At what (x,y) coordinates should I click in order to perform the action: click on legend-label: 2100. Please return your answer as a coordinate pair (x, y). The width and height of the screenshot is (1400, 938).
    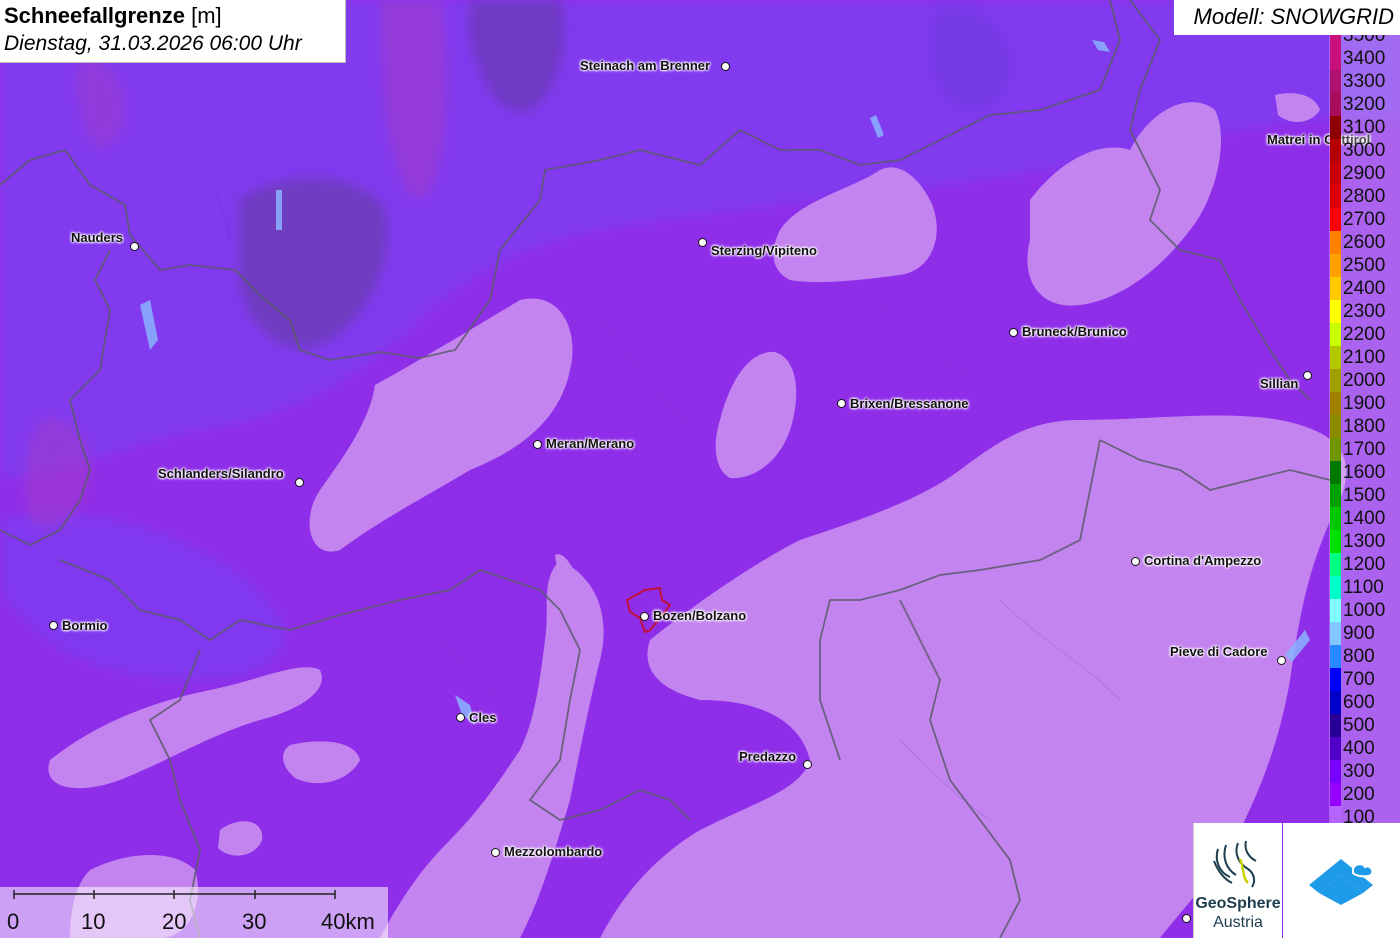
    Looking at the image, I should click on (1364, 357).